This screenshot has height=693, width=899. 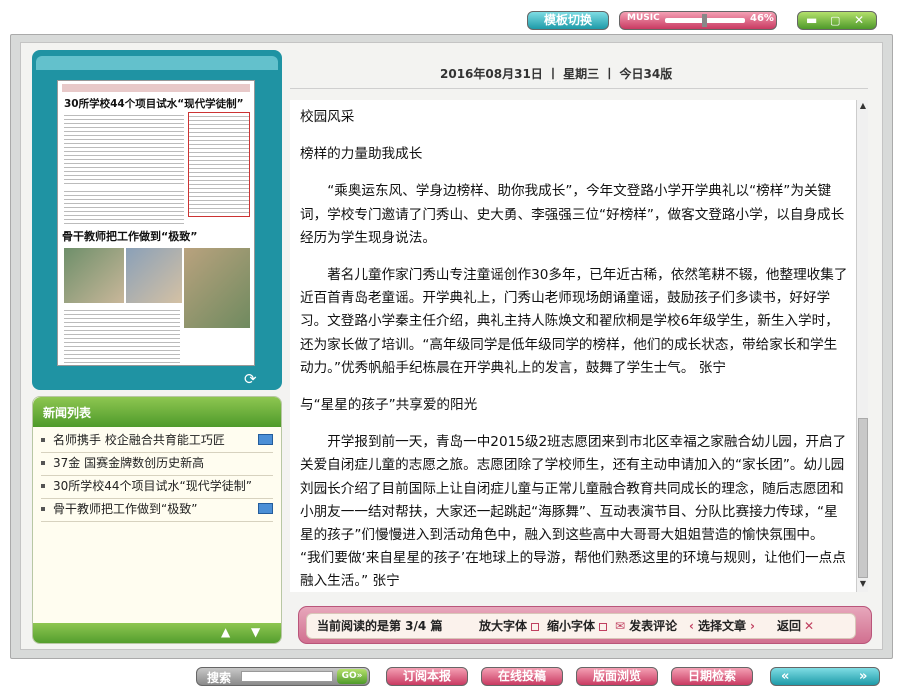 I want to click on page-header-strip, so click(x=156, y=88).